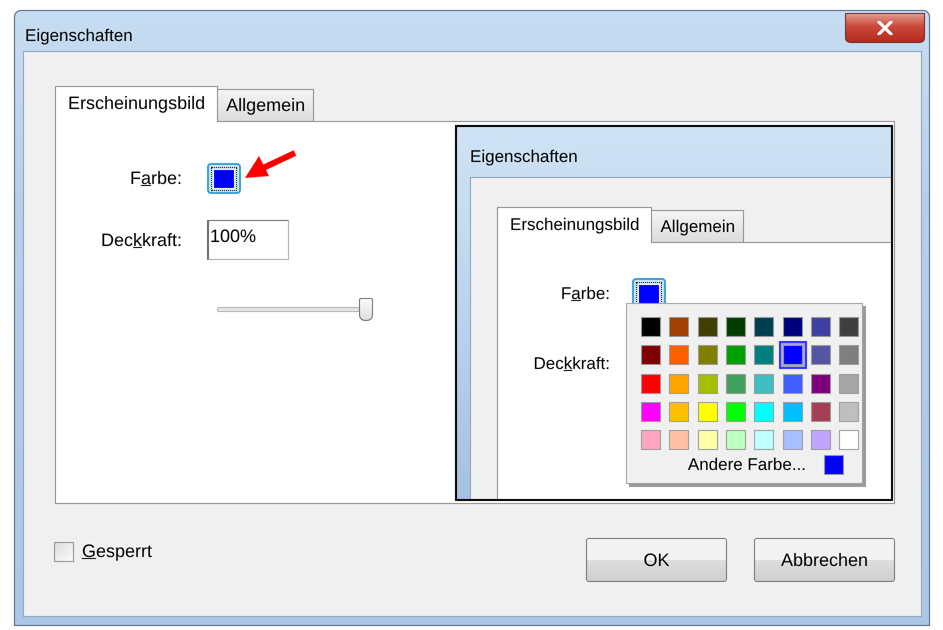 The width and height of the screenshot is (943, 630). I want to click on annotation-arrow, so click(270, 164).